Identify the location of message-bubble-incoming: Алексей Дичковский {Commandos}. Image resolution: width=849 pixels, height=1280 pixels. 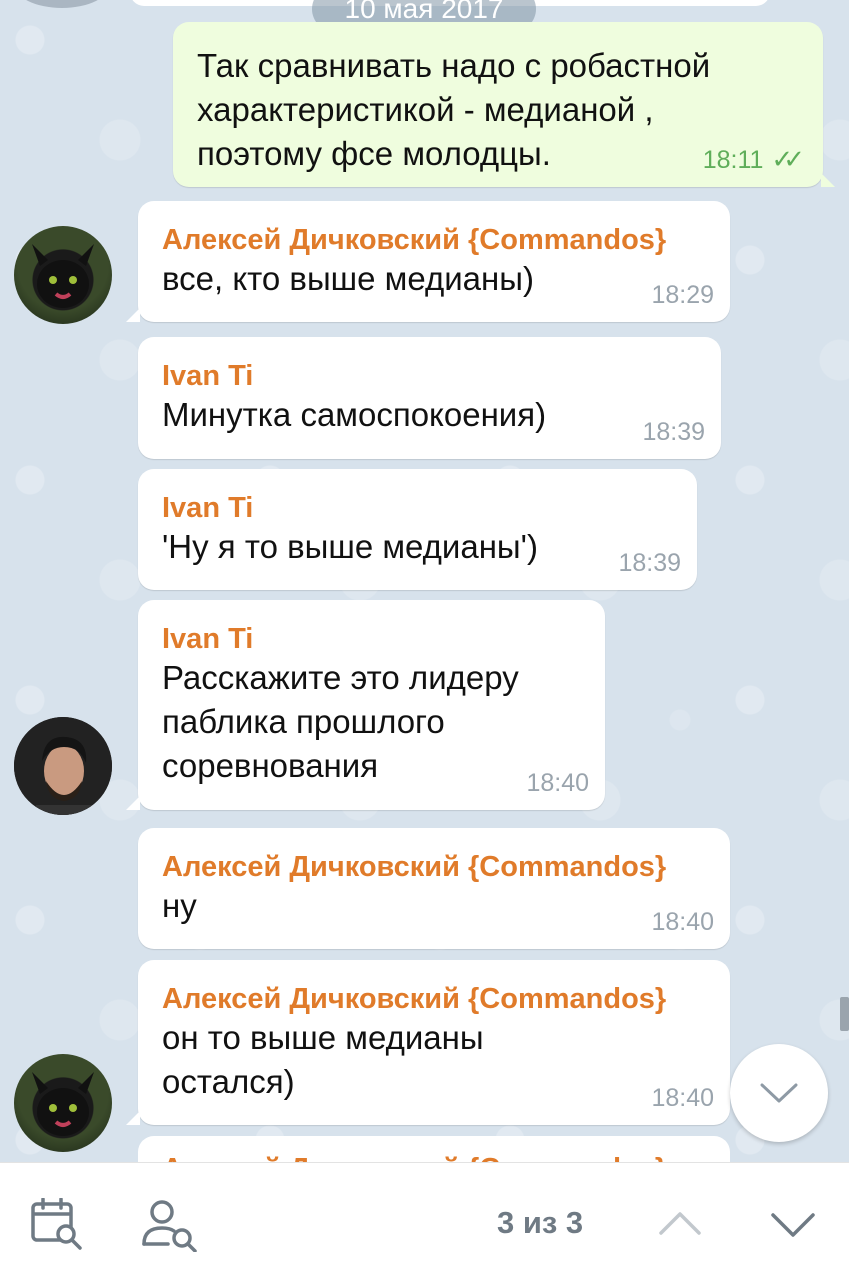
(434, 1149).